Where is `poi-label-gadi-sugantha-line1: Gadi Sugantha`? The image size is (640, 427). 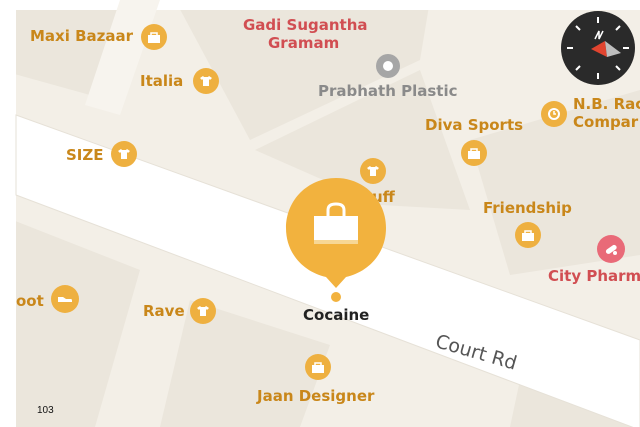 poi-label-gadi-sugantha-line1: Gadi Sugantha is located at coordinates (305, 25).